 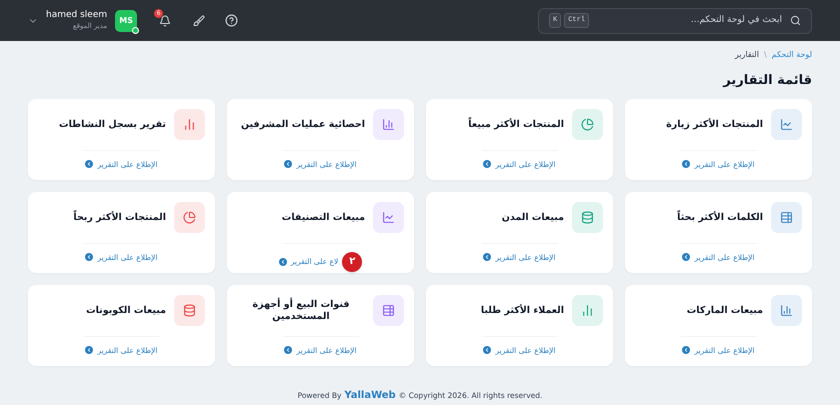 What do you see at coordinates (323, 218) in the screenshot?
I see `card-title: مبيعات التصنيفات` at bounding box center [323, 218].